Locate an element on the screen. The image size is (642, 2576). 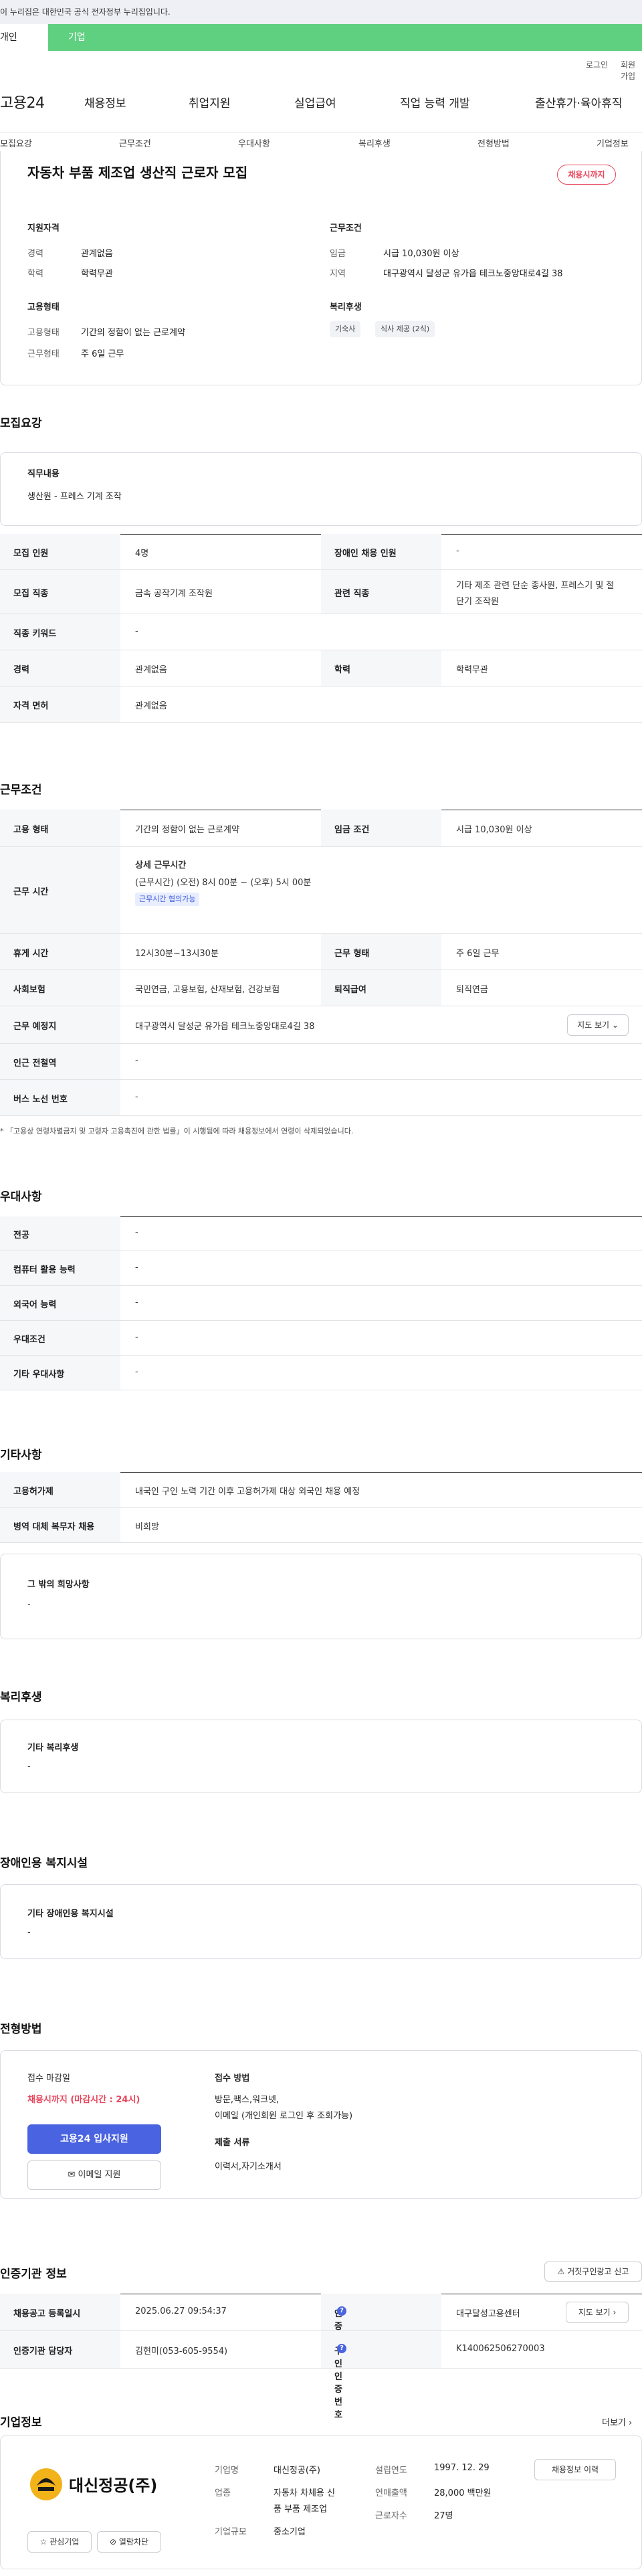
license-value: 관계없음 is located at coordinates (151, 706).